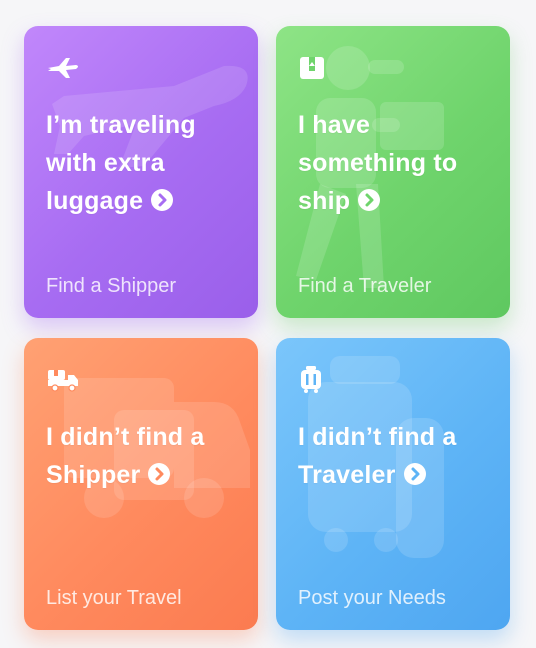 The height and width of the screenshot is (648, 536). I want to click on card-subtitle: Find a Traveler, so click(365, 286).